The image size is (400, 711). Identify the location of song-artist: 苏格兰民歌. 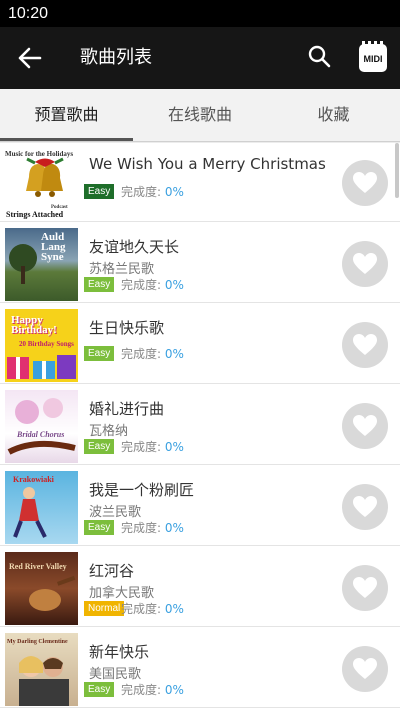
(122, 269).